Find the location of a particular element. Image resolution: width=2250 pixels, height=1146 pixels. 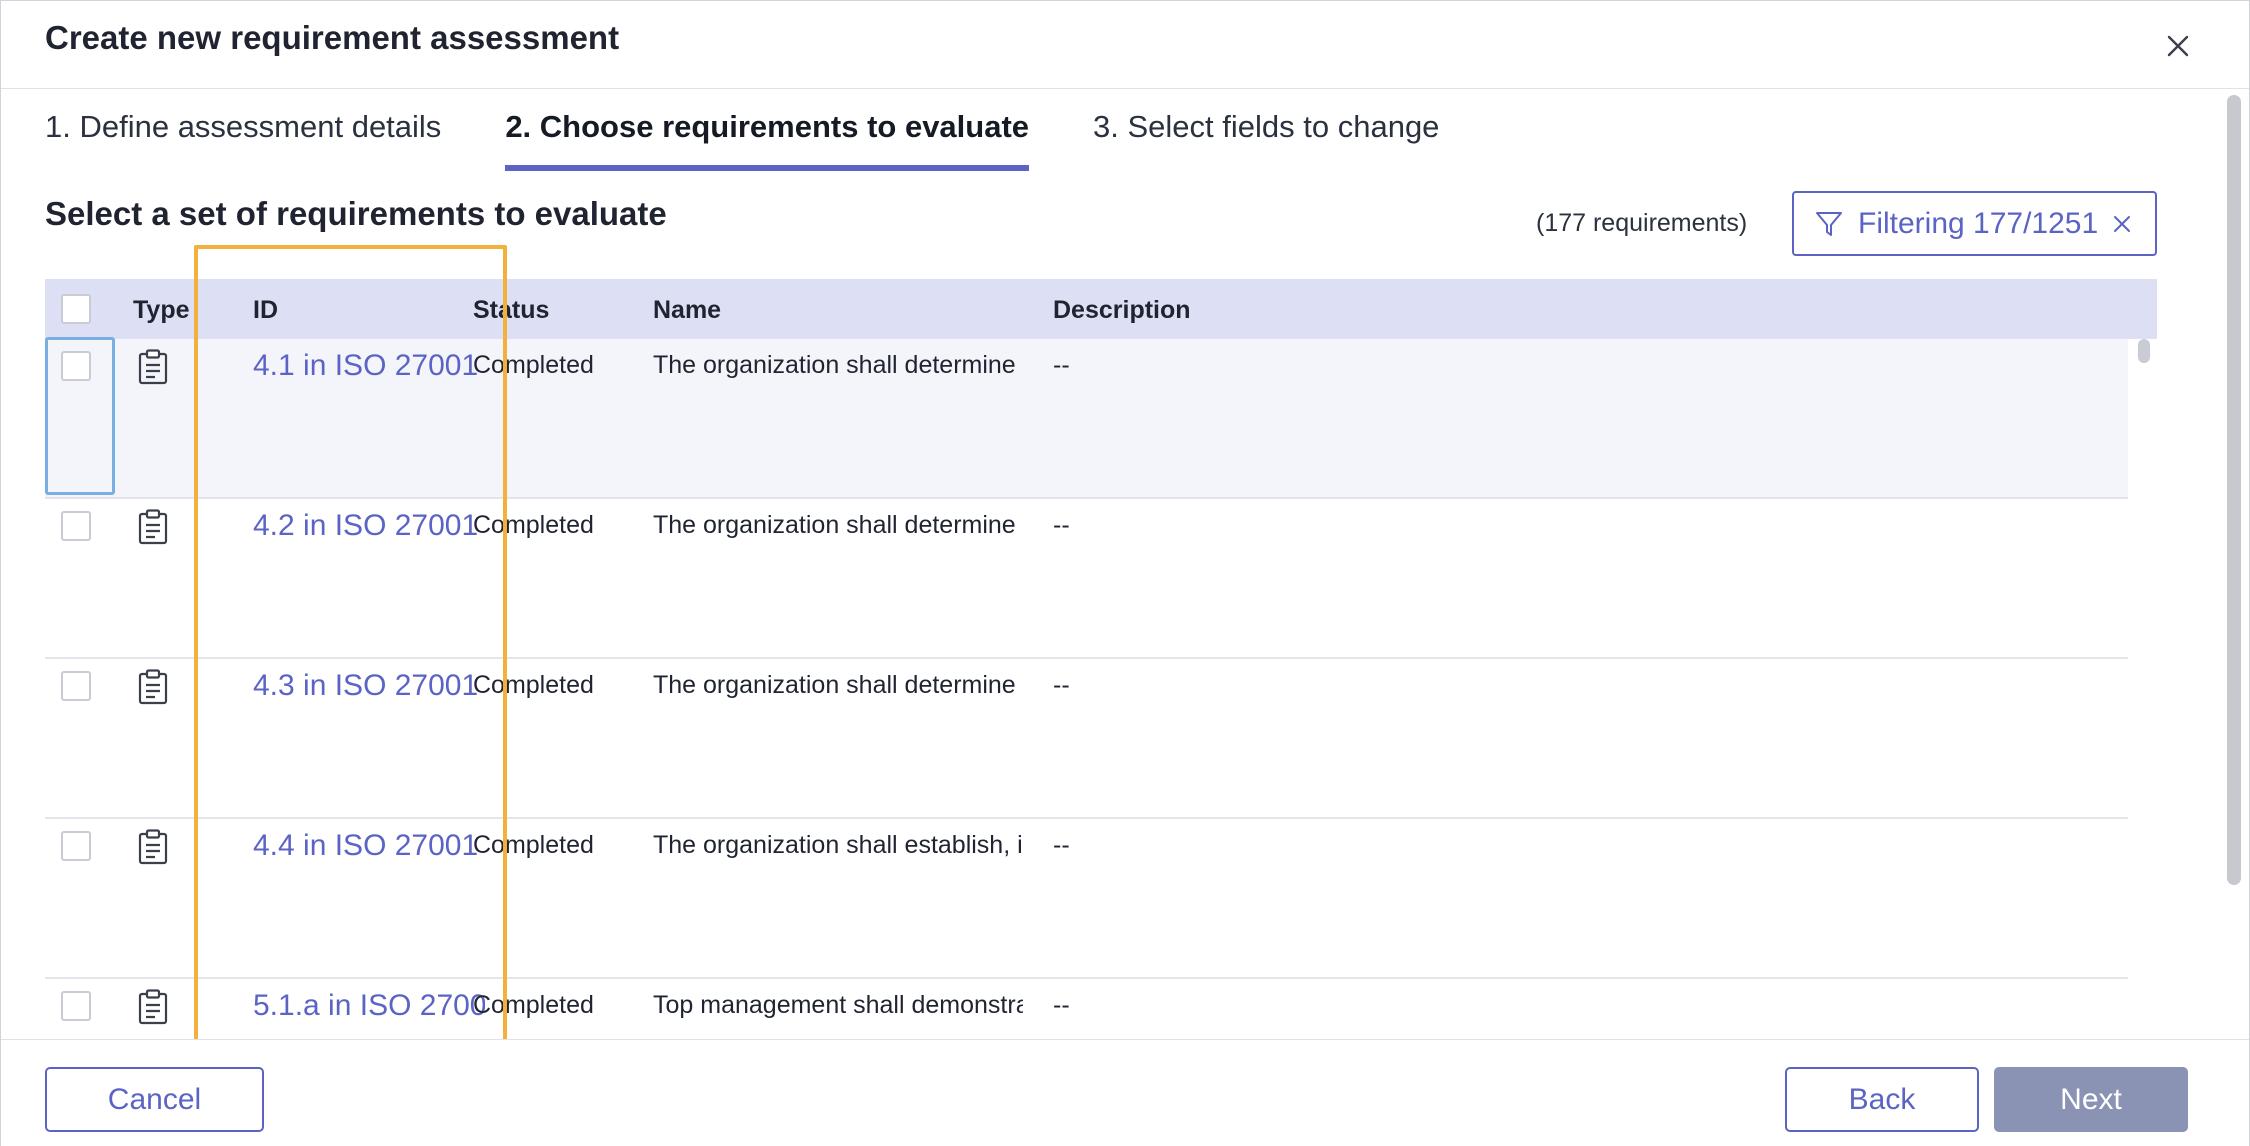

filter-button: Filtering 177/1251 is located at coordinates (1974, 223).